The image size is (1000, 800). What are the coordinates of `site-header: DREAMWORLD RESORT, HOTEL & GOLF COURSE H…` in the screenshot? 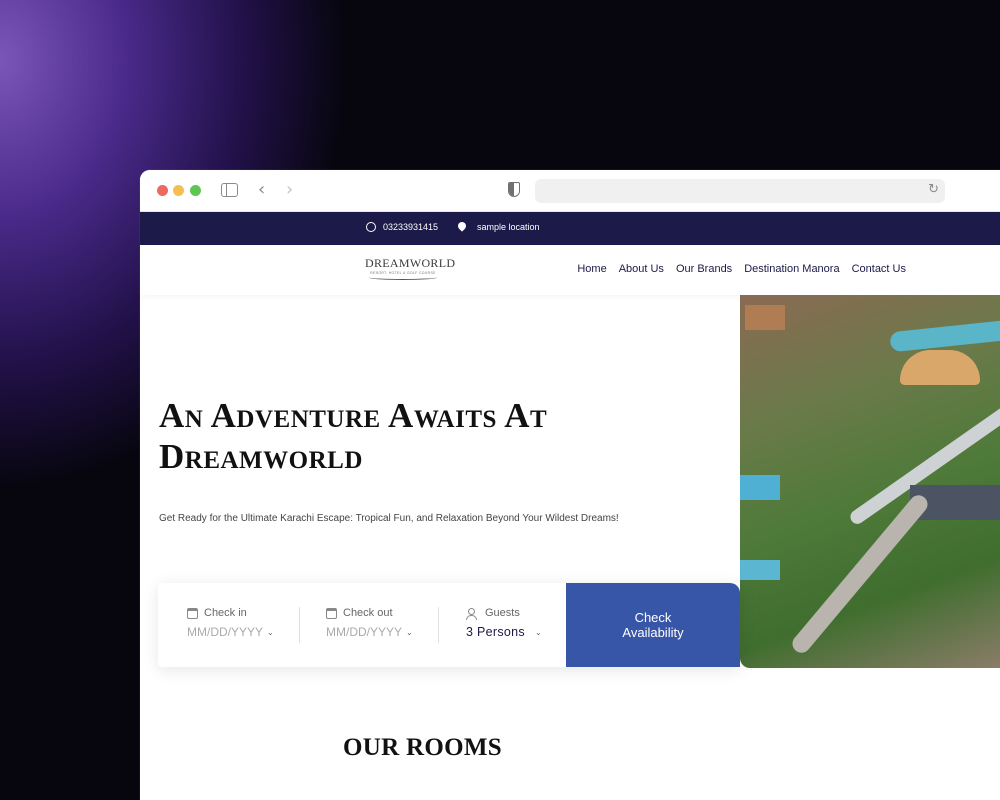 It's located at (570, 270).